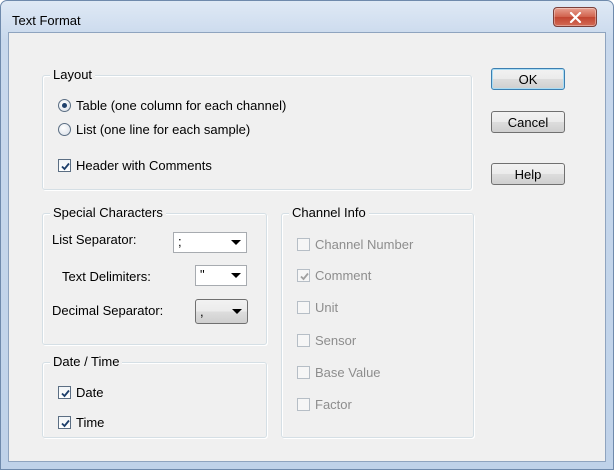 Image resolution: width=614 pixels, height=470 pixels. I want to click on radio-table-option: Table (one column for each channel), so click(172, 105).